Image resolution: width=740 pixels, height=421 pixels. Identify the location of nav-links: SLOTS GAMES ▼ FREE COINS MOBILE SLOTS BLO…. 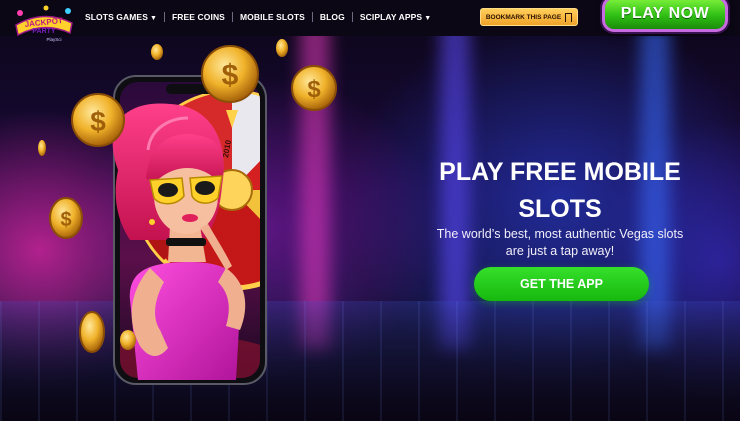
(258, 17).